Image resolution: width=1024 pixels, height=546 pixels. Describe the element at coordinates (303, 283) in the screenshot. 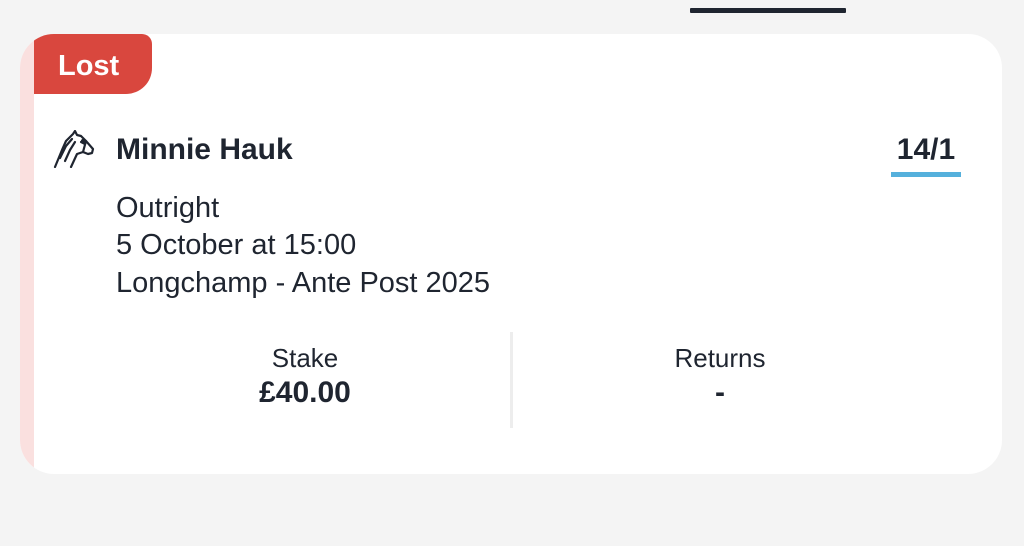

I see `event-name: Longchamp - Ante Post 2025` at that location.